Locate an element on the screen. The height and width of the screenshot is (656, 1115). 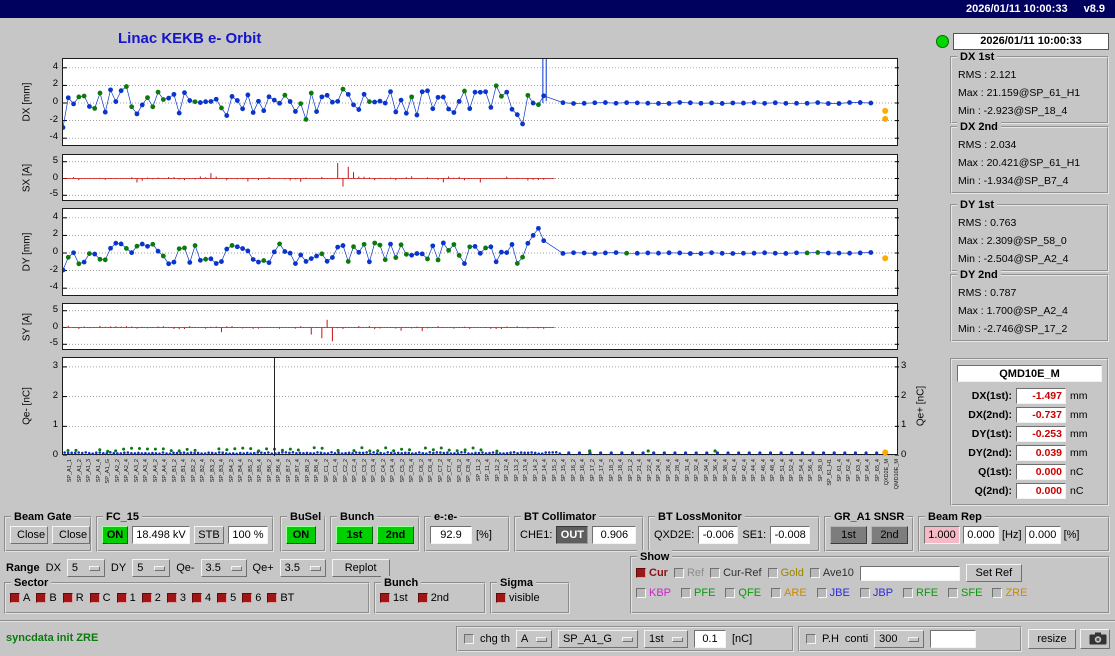
sector-5-checkbox is located at coordinates (222, 598).